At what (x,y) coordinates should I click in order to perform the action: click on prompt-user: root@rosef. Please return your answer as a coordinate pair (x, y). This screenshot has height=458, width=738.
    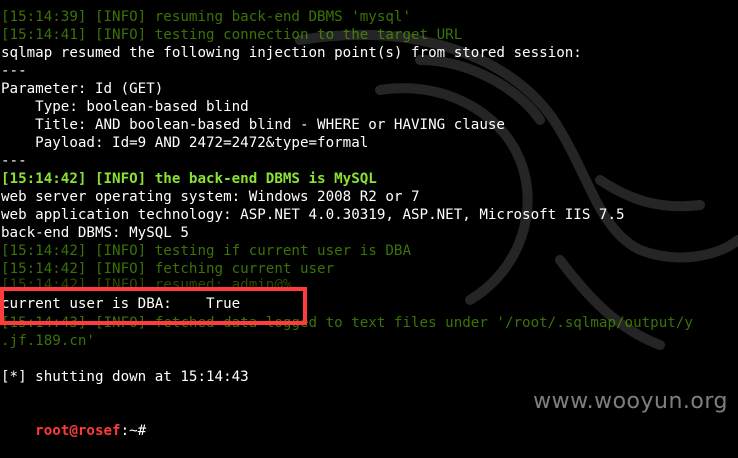
    Looking at the image, I should click on (78, 431).